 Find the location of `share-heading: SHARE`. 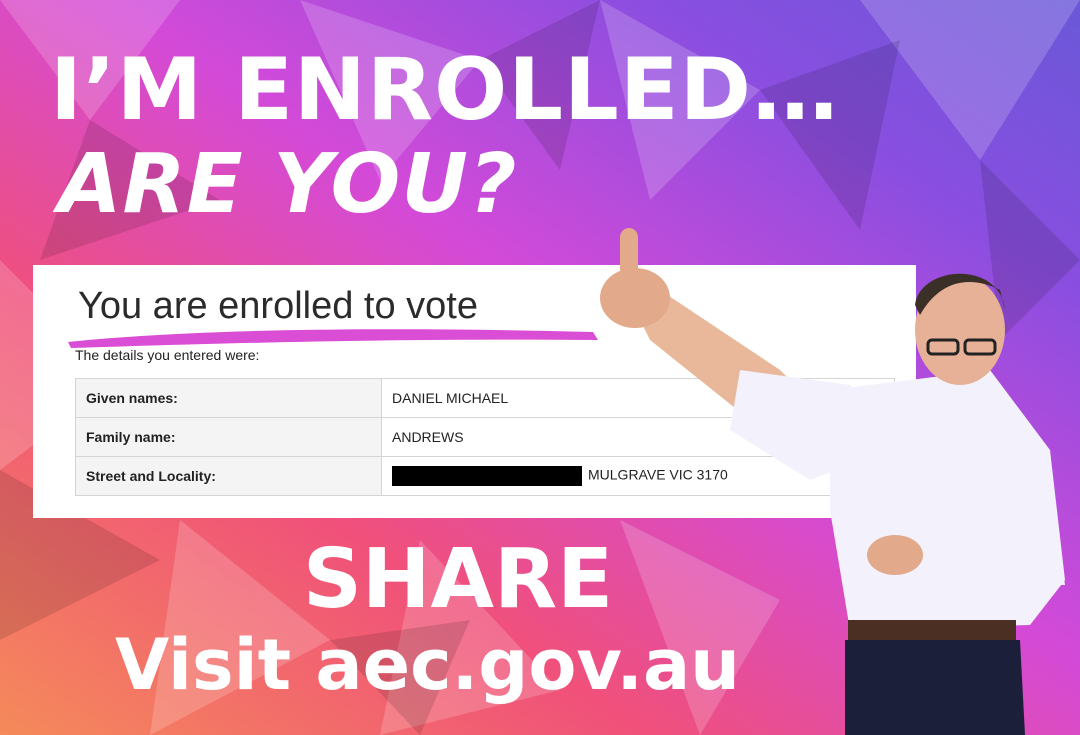

share-heading: SHARE is located at coordinates (458, 579).